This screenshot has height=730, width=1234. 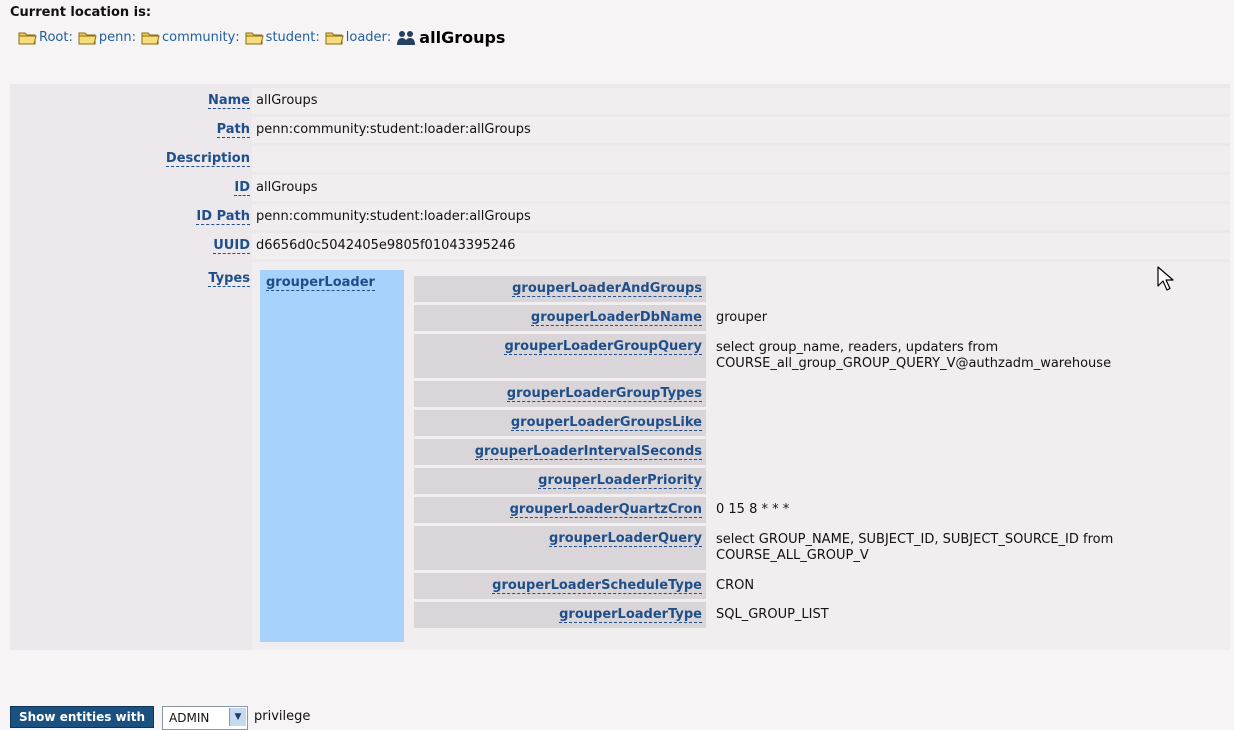 I want to click on field-value-id: allGroups, so click(x=741, y=188).